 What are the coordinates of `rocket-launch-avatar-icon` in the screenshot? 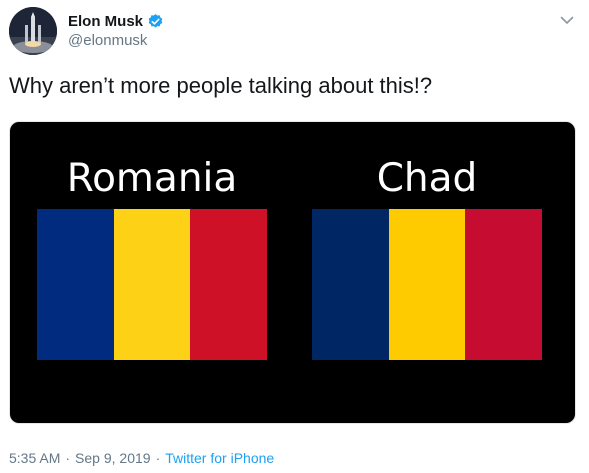 It's located at (33, 31).